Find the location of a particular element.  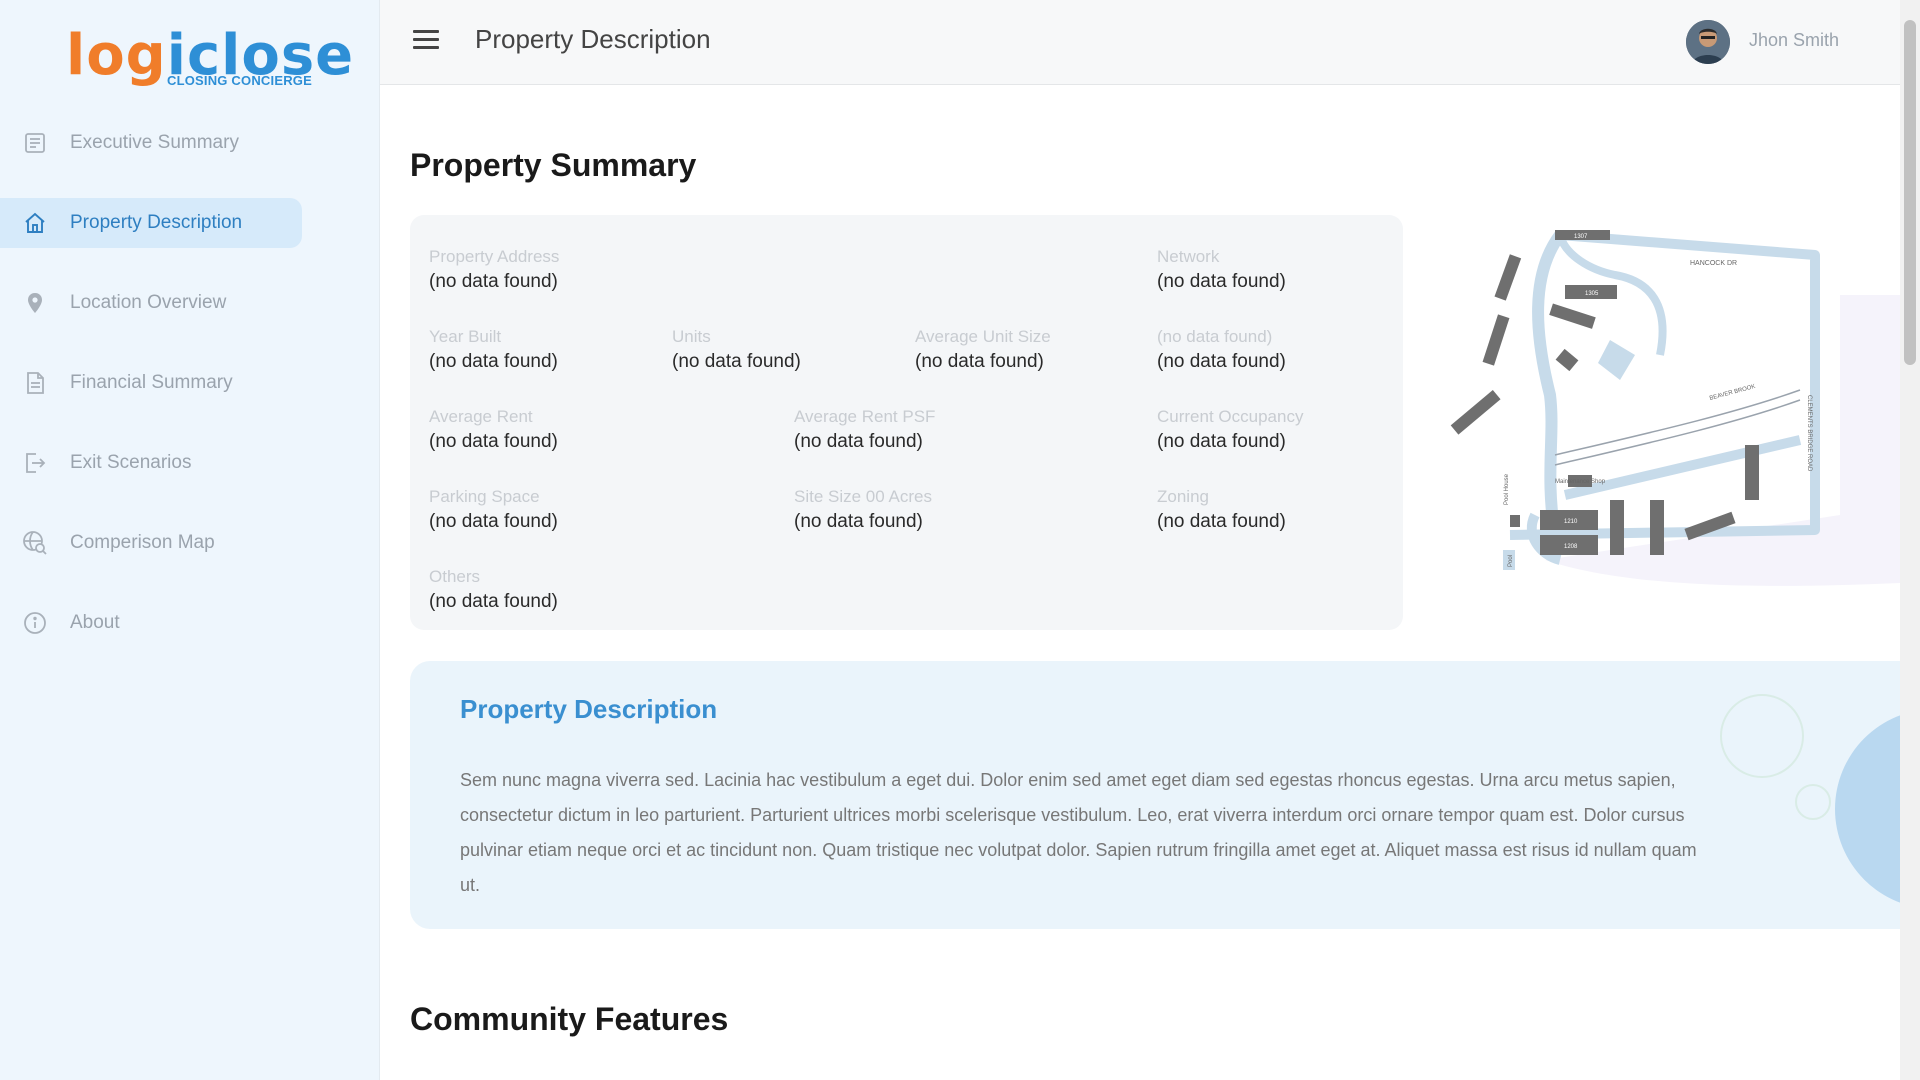

svg-text: Maintenance Shop is located at coordinates (1580, 482).